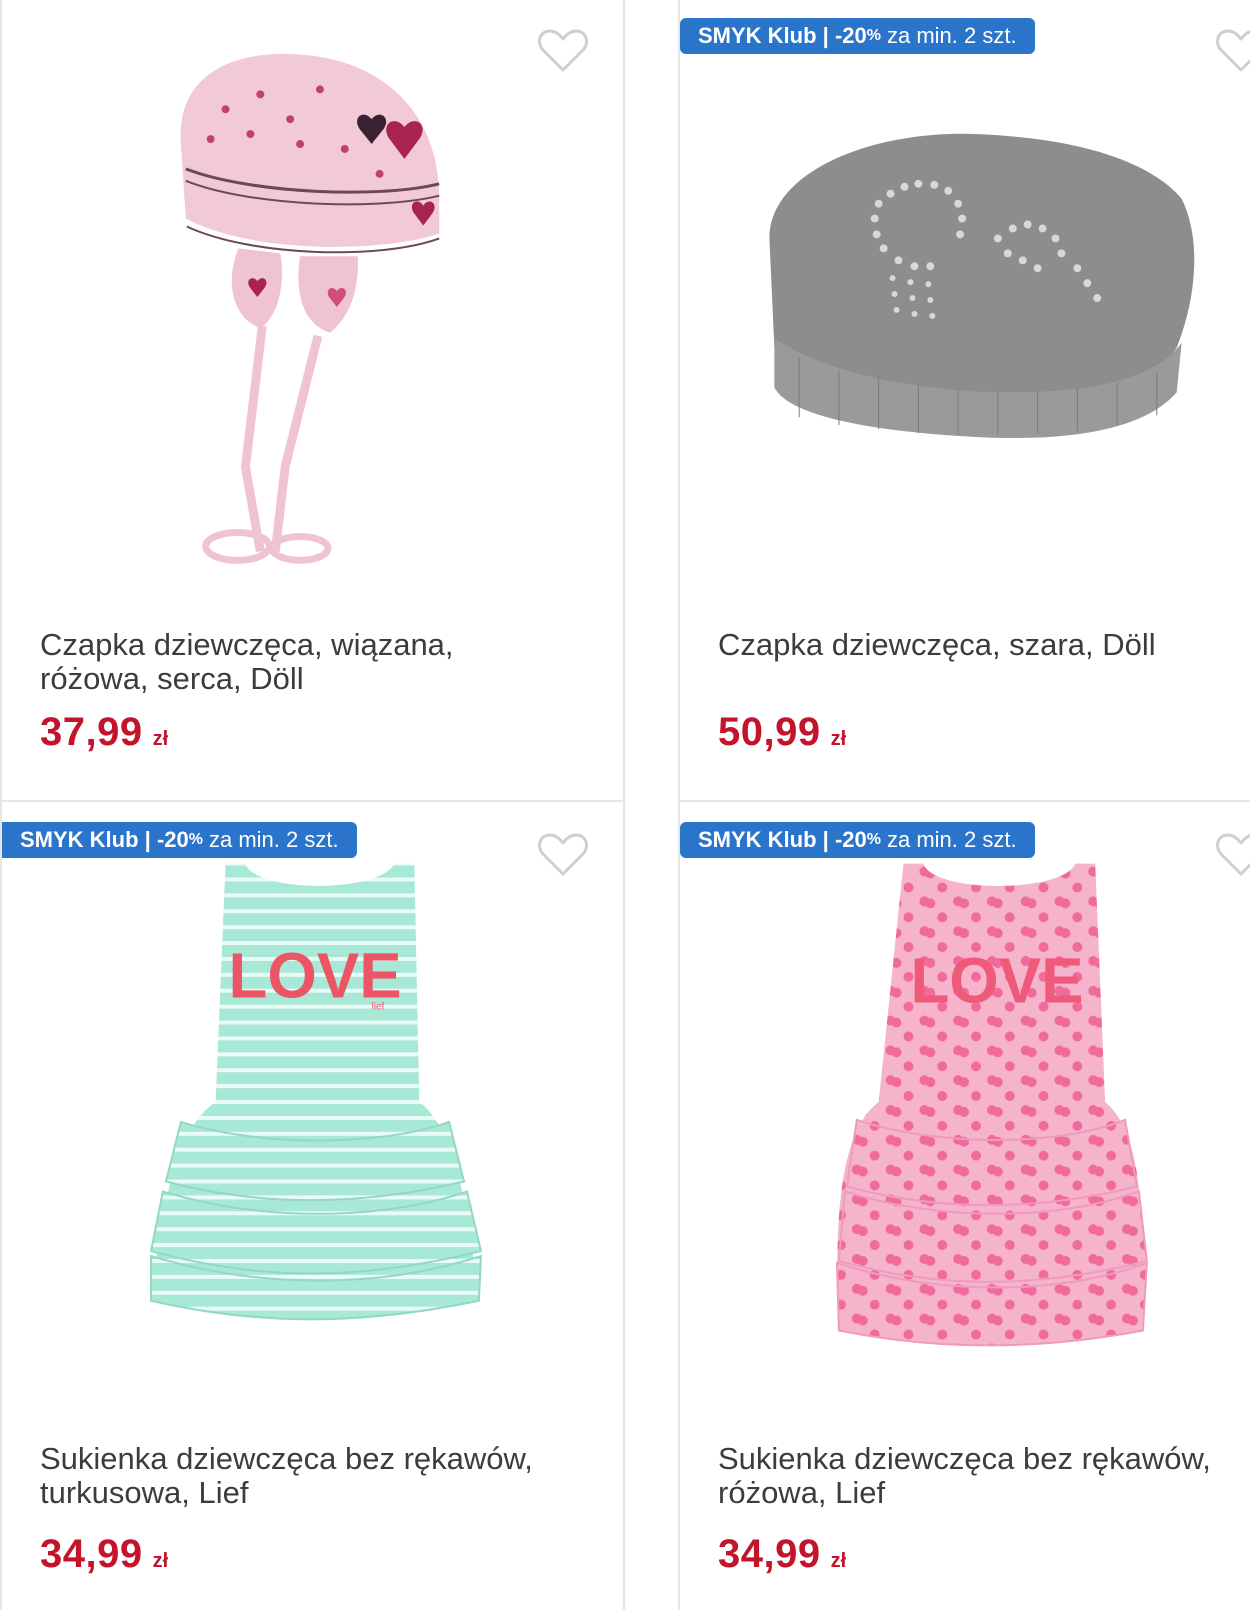 This screenshot has width=1250, height=1610. What do you see at coordinates (984, 645) in the screenshot?
I see `product-title: Czapka dziewczęca, szara, Döll` at bounding box center [984, 645].